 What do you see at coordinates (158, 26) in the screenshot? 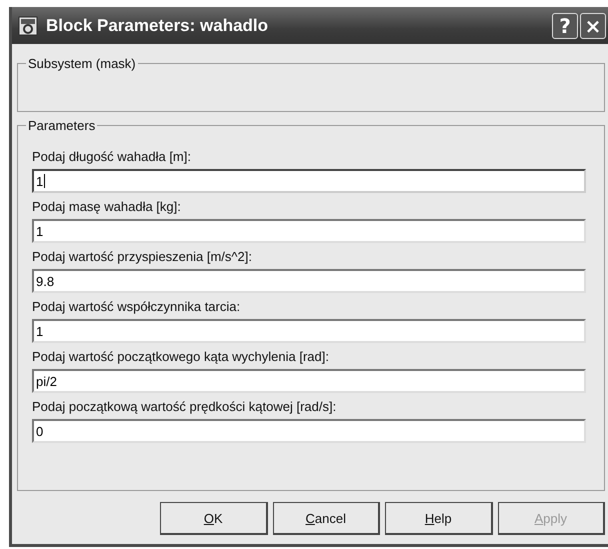
I see `window-title: Block Parameters: wahadlo` at bounding box center [158, 26].